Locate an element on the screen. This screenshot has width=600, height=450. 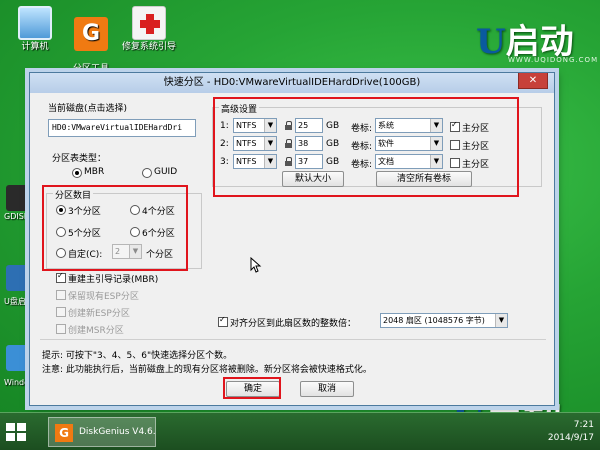
taskbar: G DiskGenius V4.6... 7:21 2014/9/17 is located at coordinates (300, 431).